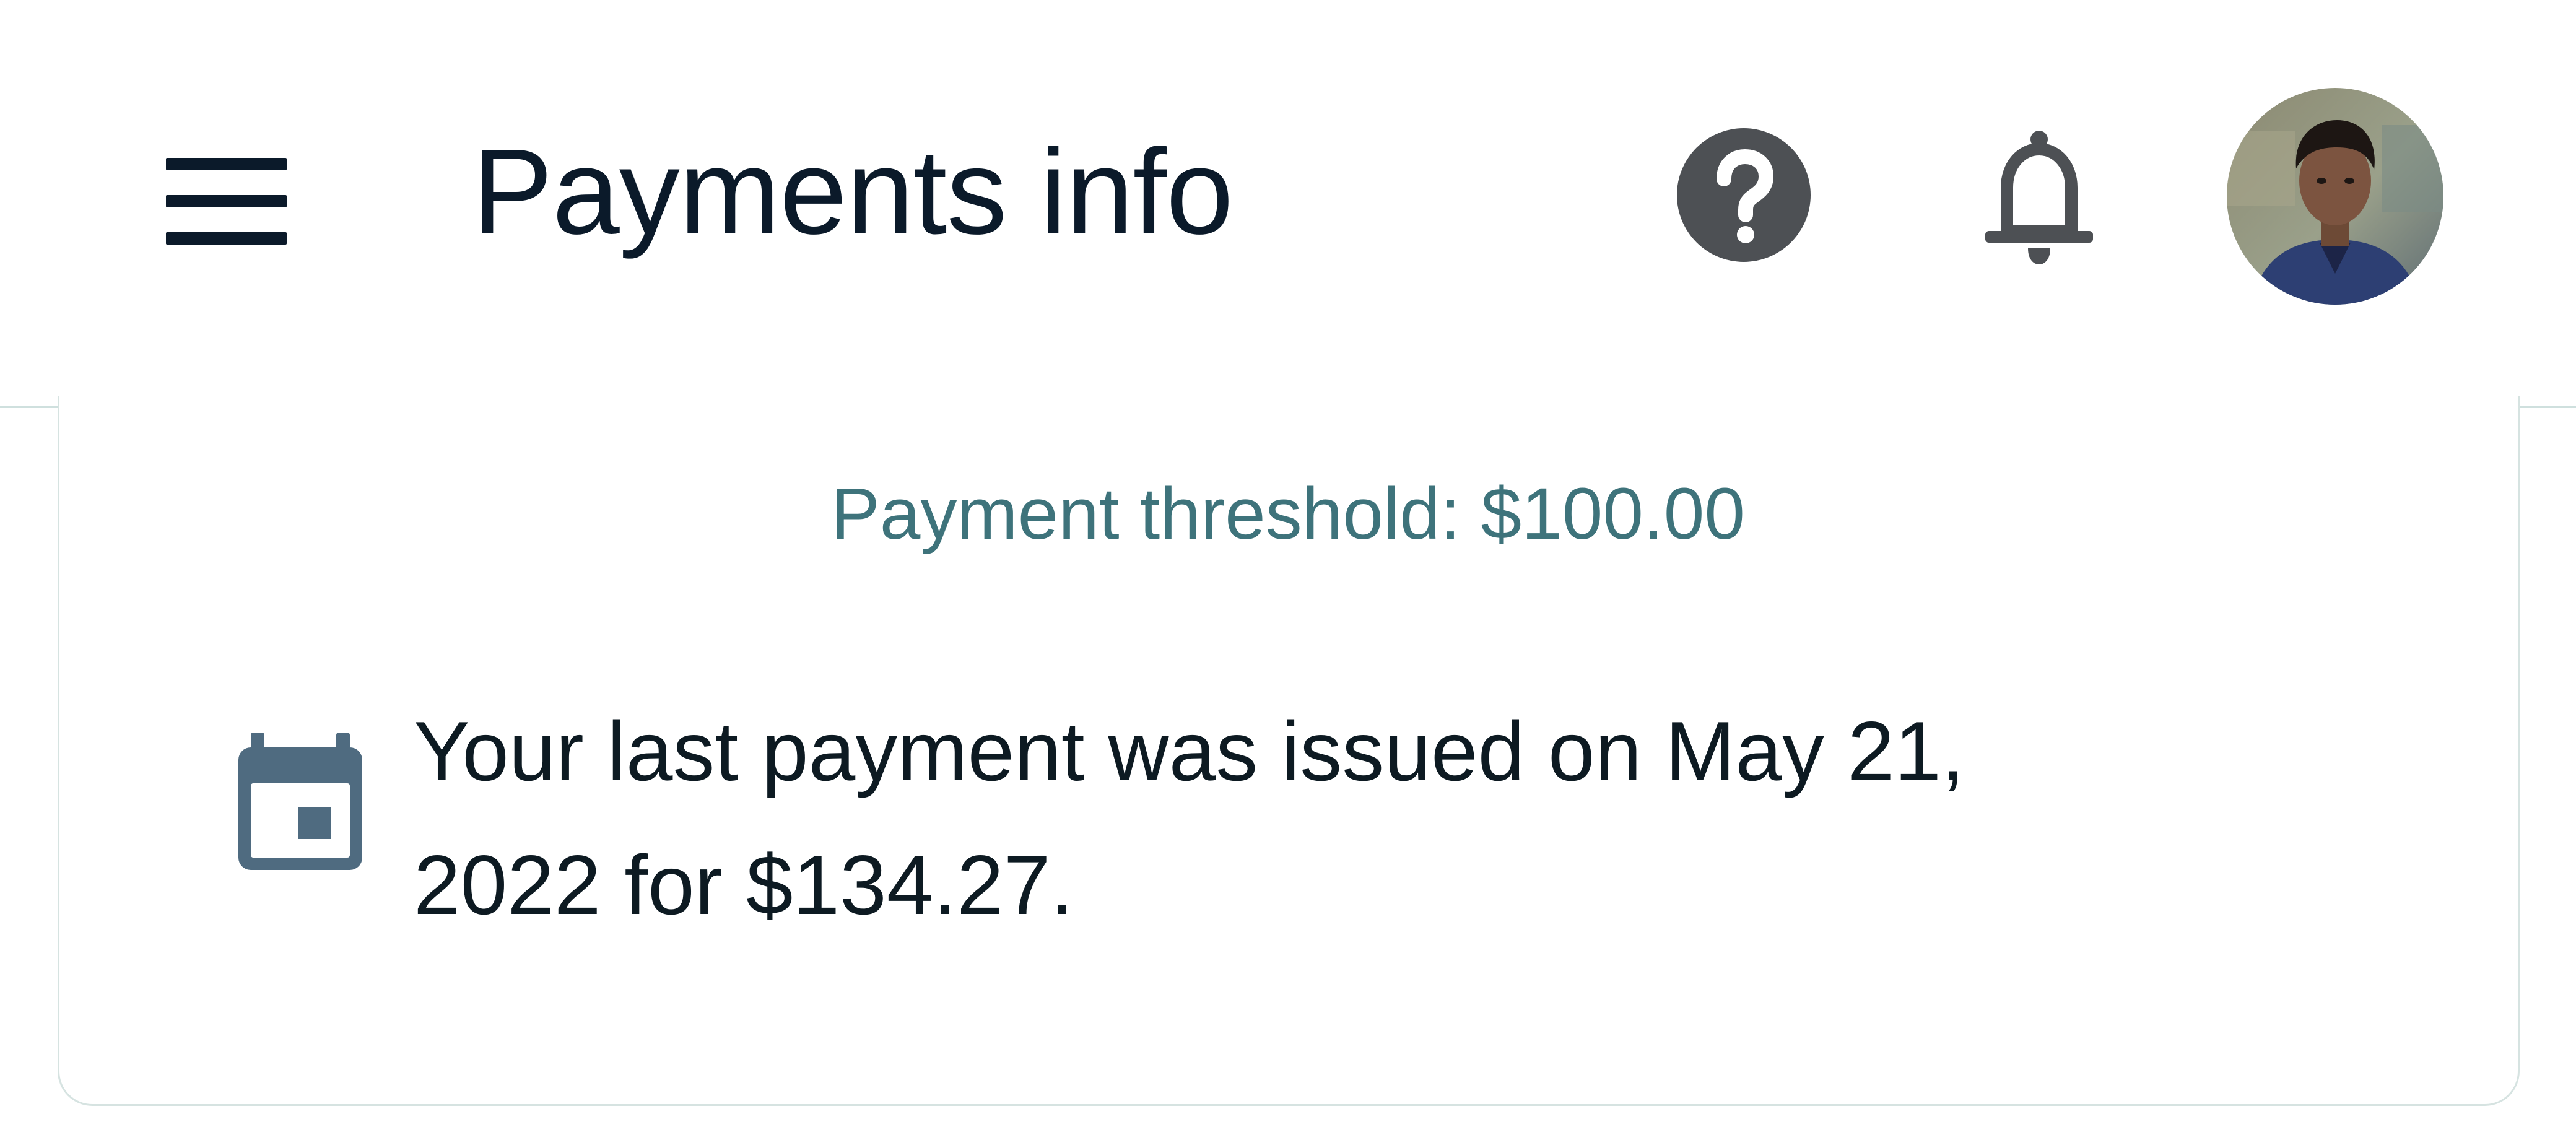  Describe the element at coordinates (1288, 514) in the screenshot. I see `payment-threshold: Payment threshold: $100.00` at that location.